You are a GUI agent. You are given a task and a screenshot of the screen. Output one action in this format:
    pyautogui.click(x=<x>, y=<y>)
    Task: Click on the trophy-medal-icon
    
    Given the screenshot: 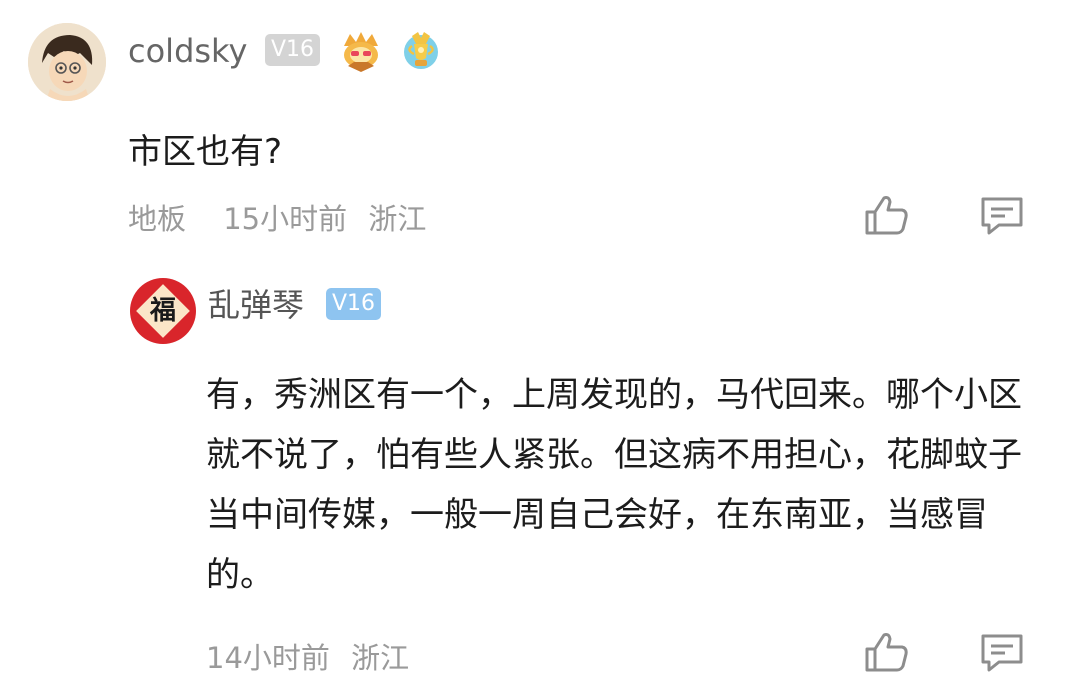 What is the action you would take?
    pyautogui.click(x=421, y=51)
    